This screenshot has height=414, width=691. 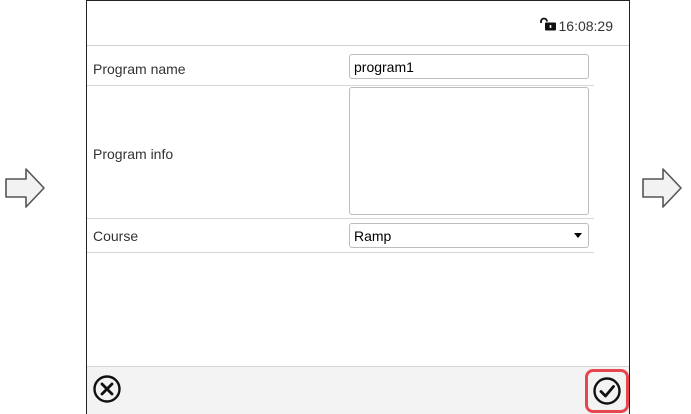 What do you see at coordinates (373, 236) in the screenshot?
I see `course-value: Ramp` at bounding box center [373, 236].